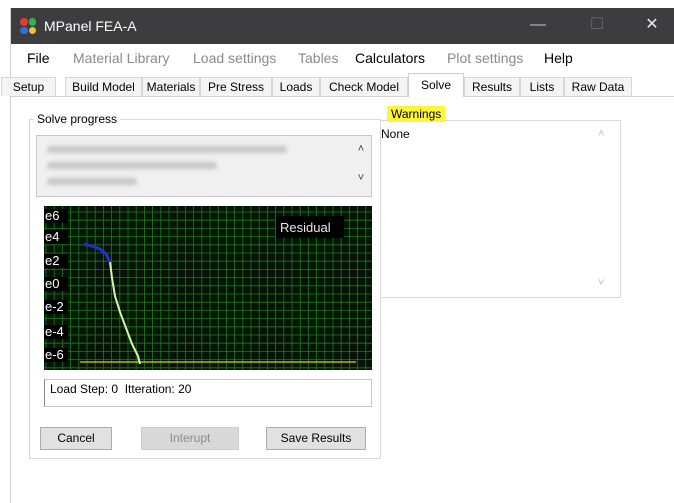  Describe the element at coordinates (361, 178) in the screenshot. I see `scroll-down-icon: ˅` at that location.